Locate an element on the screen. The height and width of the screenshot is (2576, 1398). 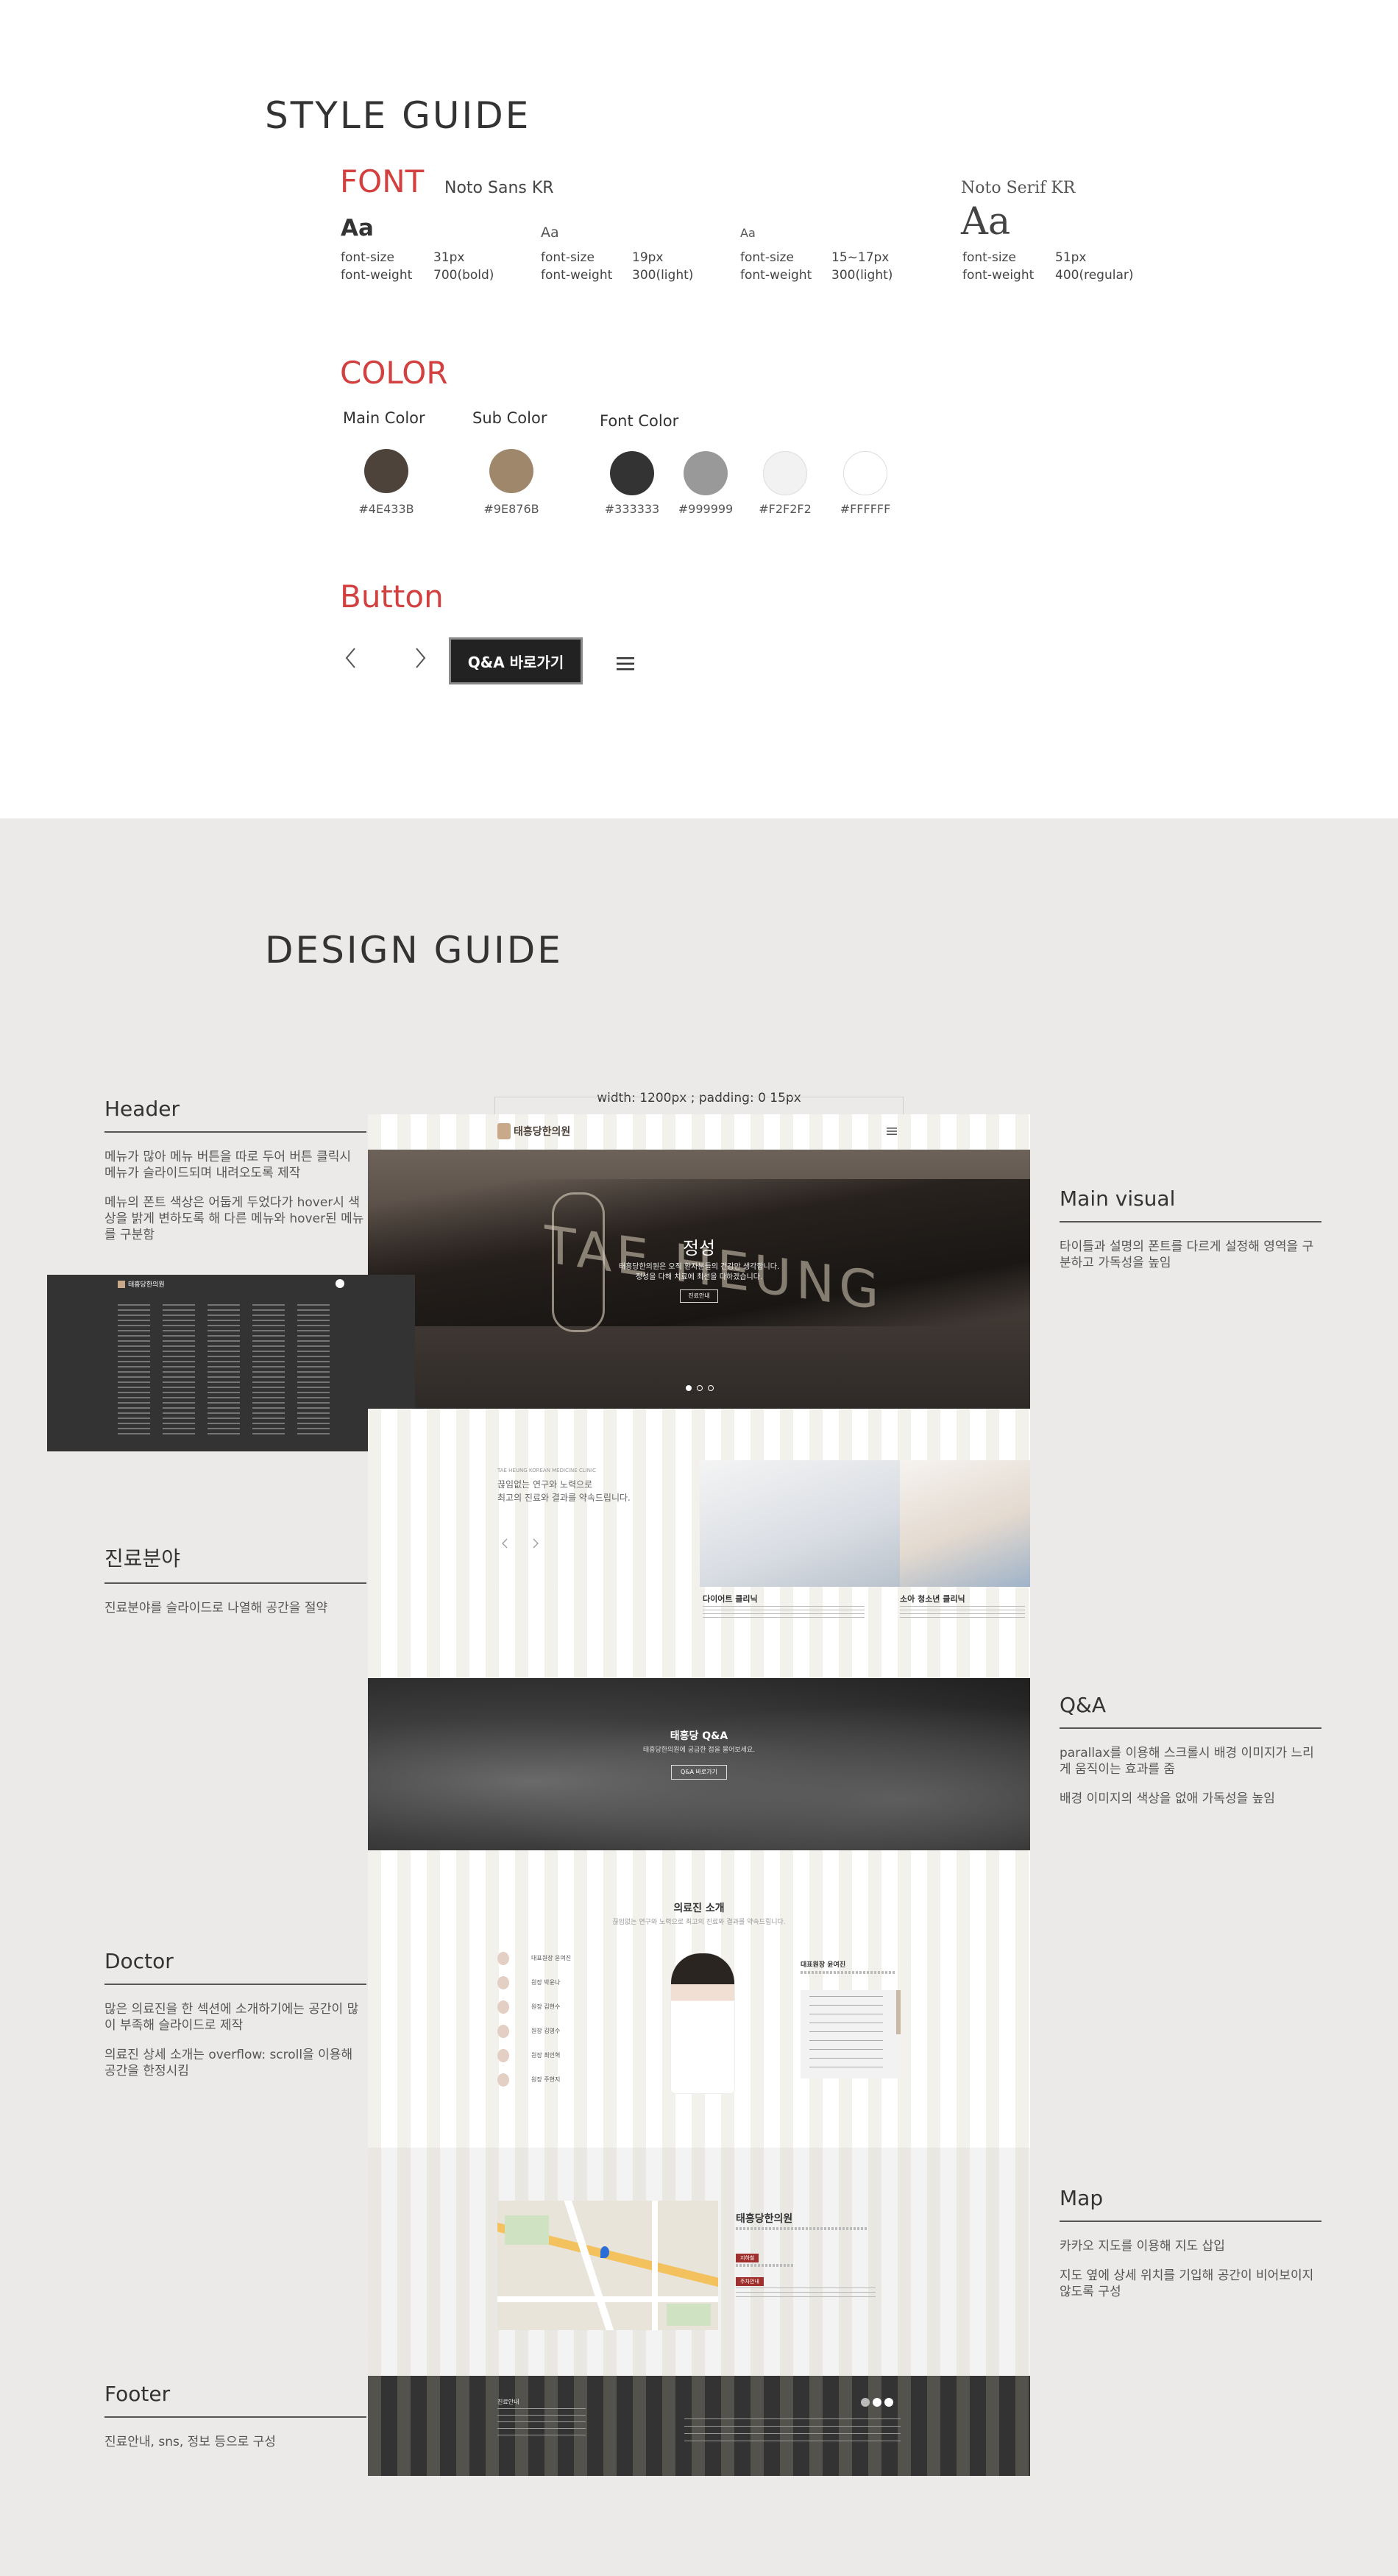
doctor-portrait is located at coordinates (702, 2023).